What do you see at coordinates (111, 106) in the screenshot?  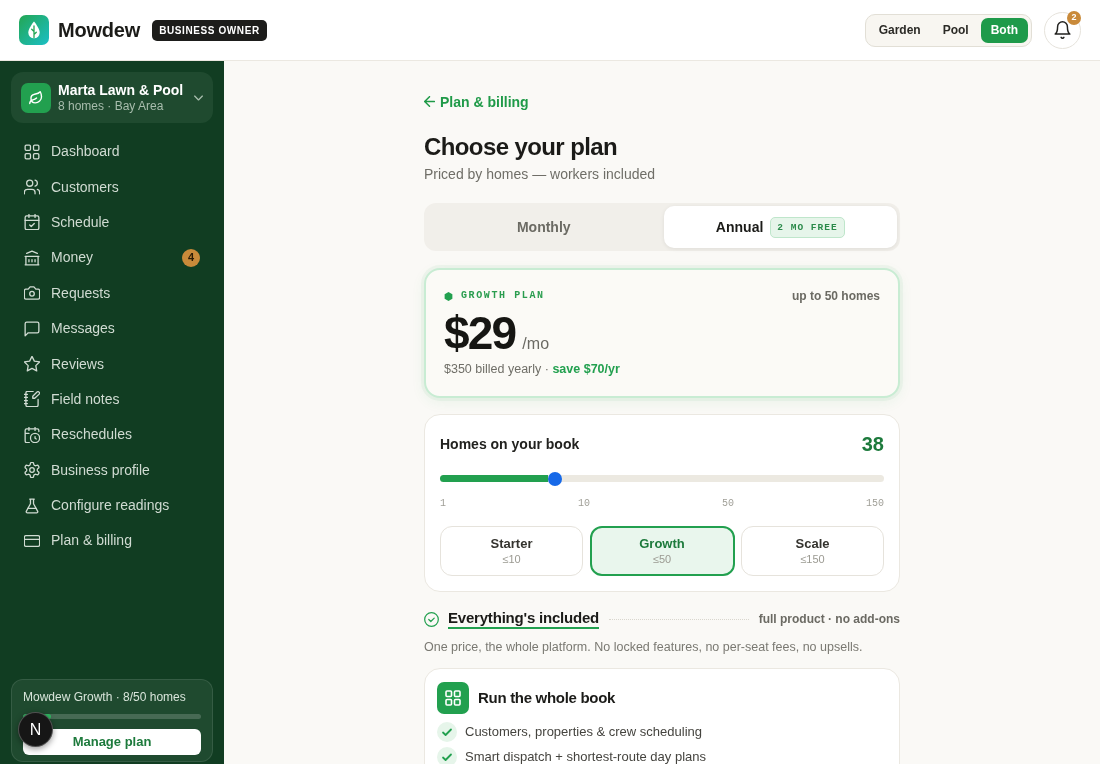 I see `business-subtitle: 8 homes · Bay Area` at bounding box center [111, 106].